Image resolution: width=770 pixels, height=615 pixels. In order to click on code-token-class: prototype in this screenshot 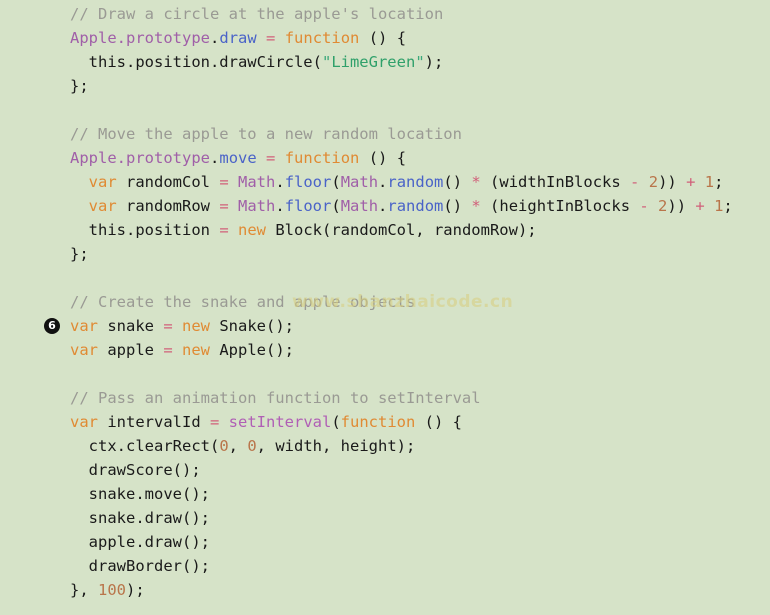, I will do `click(168, 38)`.